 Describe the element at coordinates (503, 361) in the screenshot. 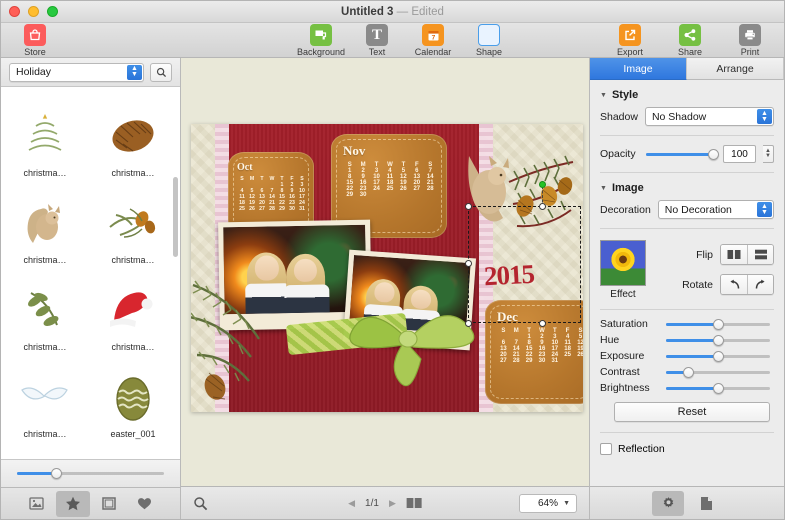

I see `day-cell: 27` at that location.